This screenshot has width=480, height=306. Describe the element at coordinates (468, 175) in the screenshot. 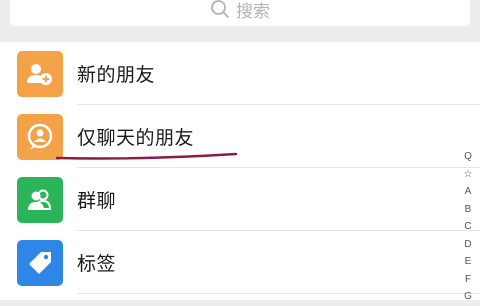

I see `index-letter: ☆` at that location.